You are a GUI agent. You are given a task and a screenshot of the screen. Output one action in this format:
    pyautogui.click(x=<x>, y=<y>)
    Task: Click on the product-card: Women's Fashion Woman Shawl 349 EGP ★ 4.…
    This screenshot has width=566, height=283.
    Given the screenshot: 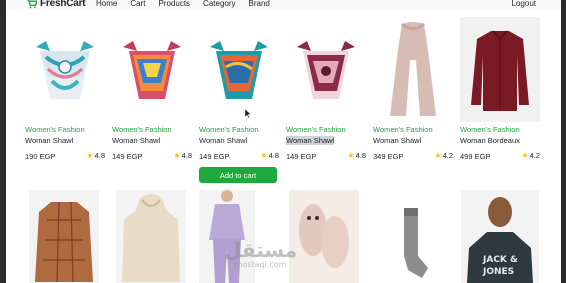 What is the action you would take?
    pyautogui.click(x=413, y=92)
    